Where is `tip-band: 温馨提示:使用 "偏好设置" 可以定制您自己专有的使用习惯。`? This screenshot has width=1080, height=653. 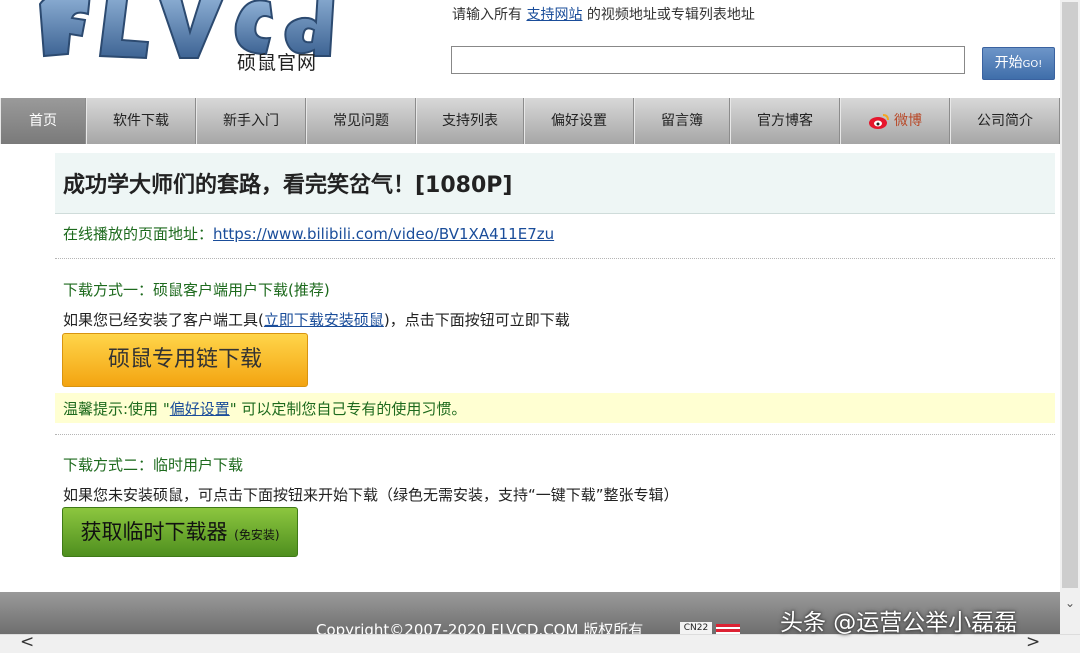 tip-band: 温馨提示:使用 "偏好设置" 可以定制您自己专有的使用习惯。 is located at coordinates (555, 408).